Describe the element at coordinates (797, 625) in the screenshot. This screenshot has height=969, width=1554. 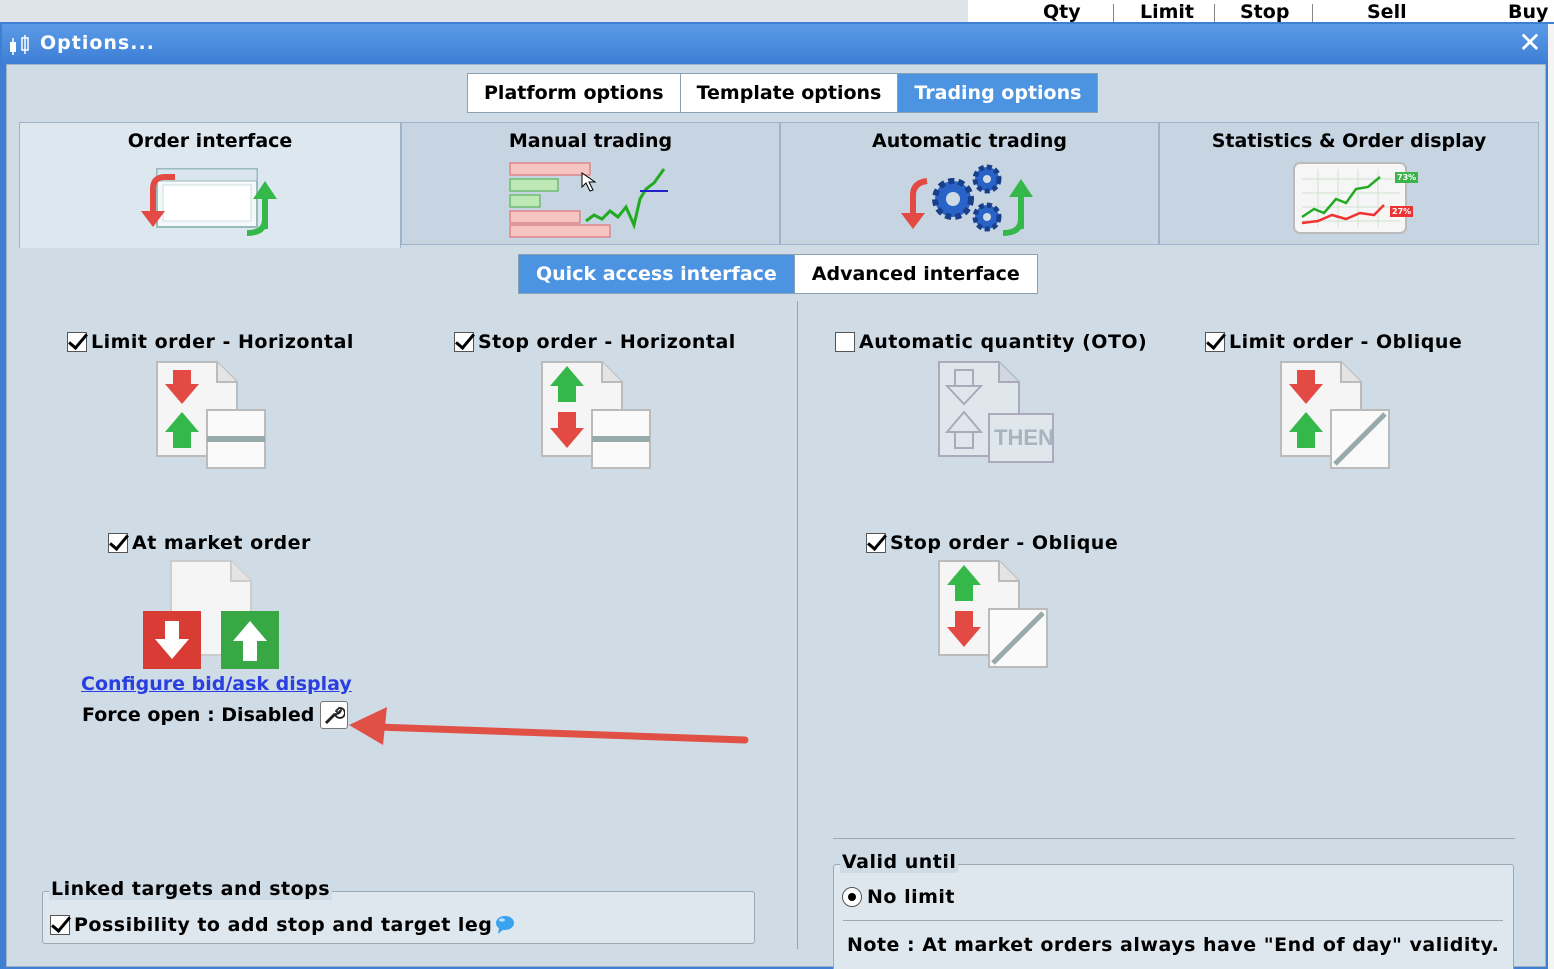
I see `column-divider` at that location.